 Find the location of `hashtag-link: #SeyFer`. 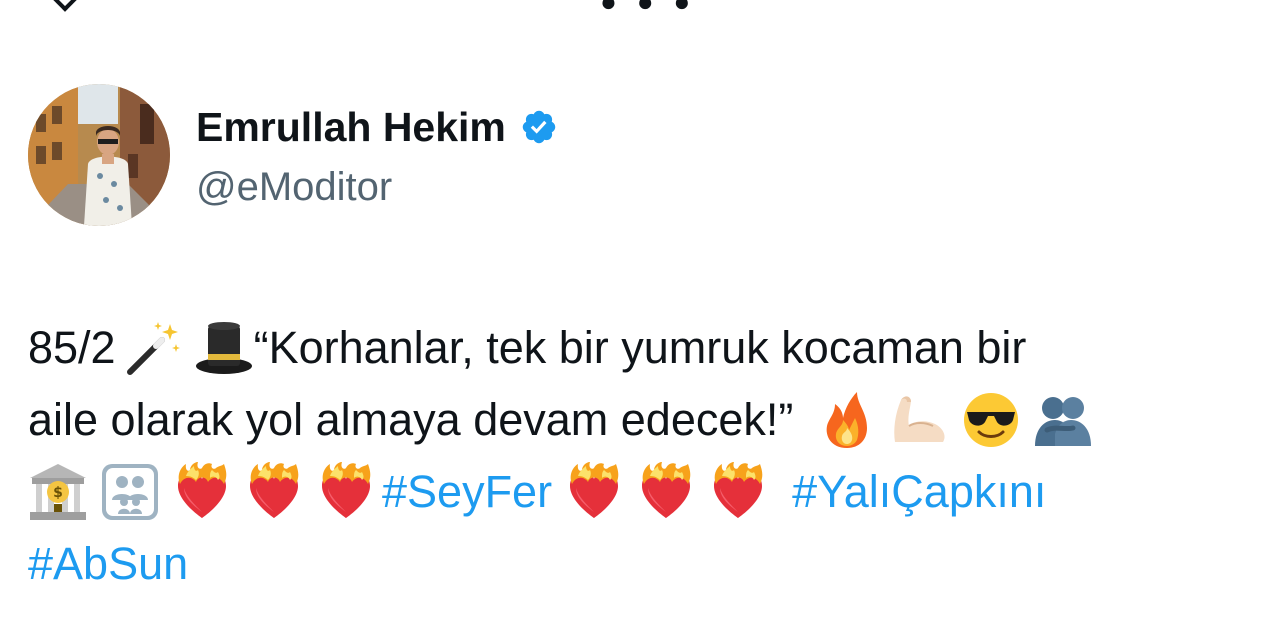

hashtag-link: #SeyFer is located at coordinates (467, 492).